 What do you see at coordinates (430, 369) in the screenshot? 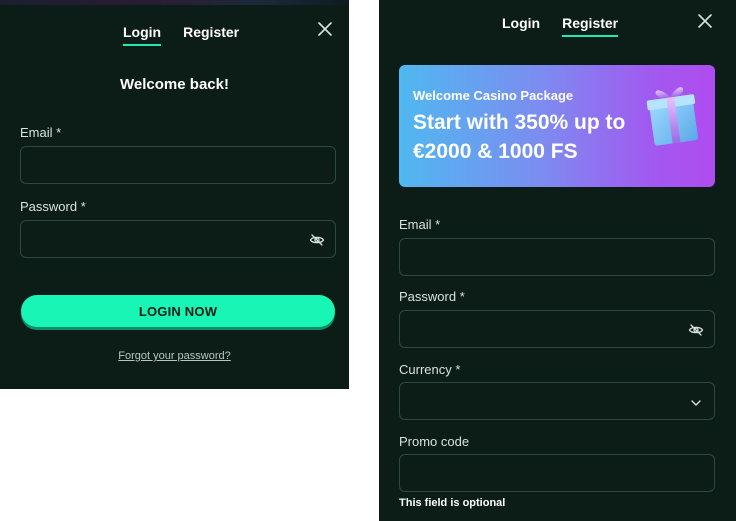
I see `currency-label: Currency *` at bounding box center [430, 369].